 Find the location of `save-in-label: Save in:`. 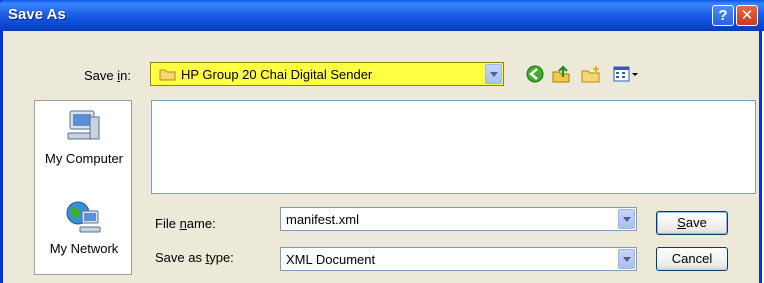

save-in-label: Save in: is located at coordinates (107, 75).